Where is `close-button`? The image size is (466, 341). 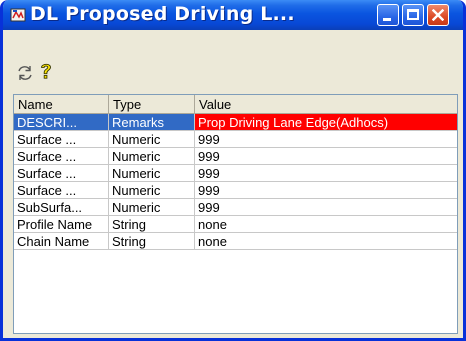 close-button is located at coordinates (438, 15).